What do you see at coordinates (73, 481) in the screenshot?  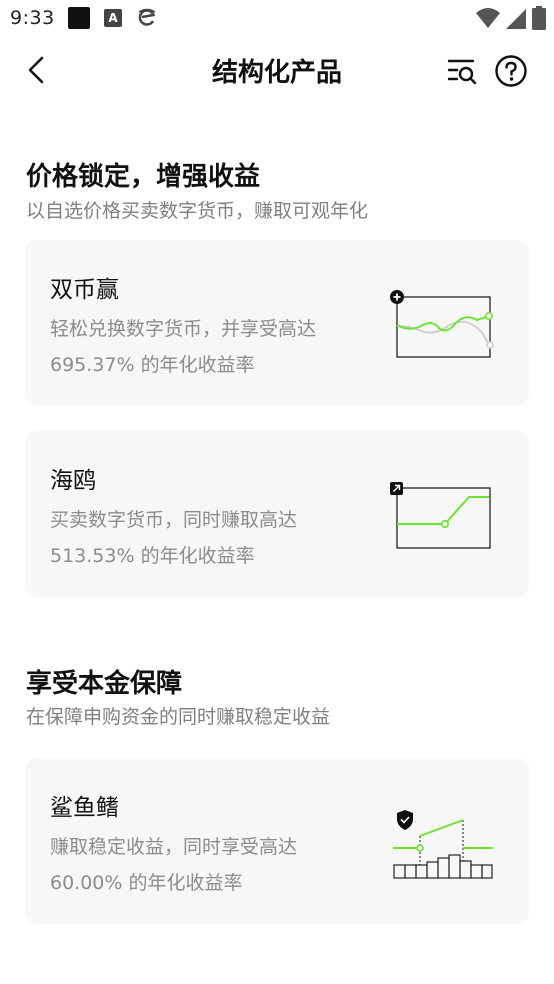 I see `product-name: 海鸥` at bounding box center [73, 481].